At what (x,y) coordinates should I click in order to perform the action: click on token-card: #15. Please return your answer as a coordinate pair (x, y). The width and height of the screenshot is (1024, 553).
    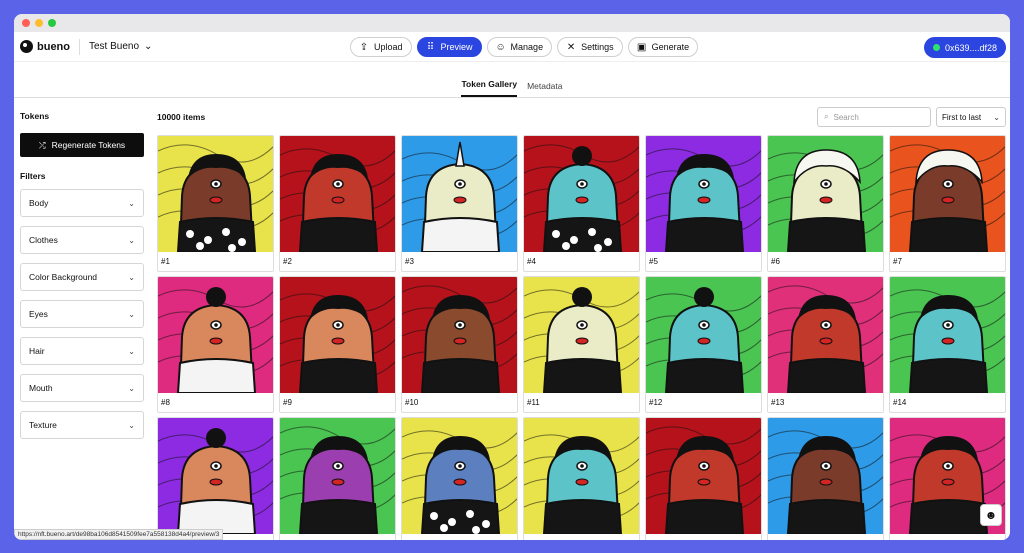
    Looking at the image, I should click on (215, 478).